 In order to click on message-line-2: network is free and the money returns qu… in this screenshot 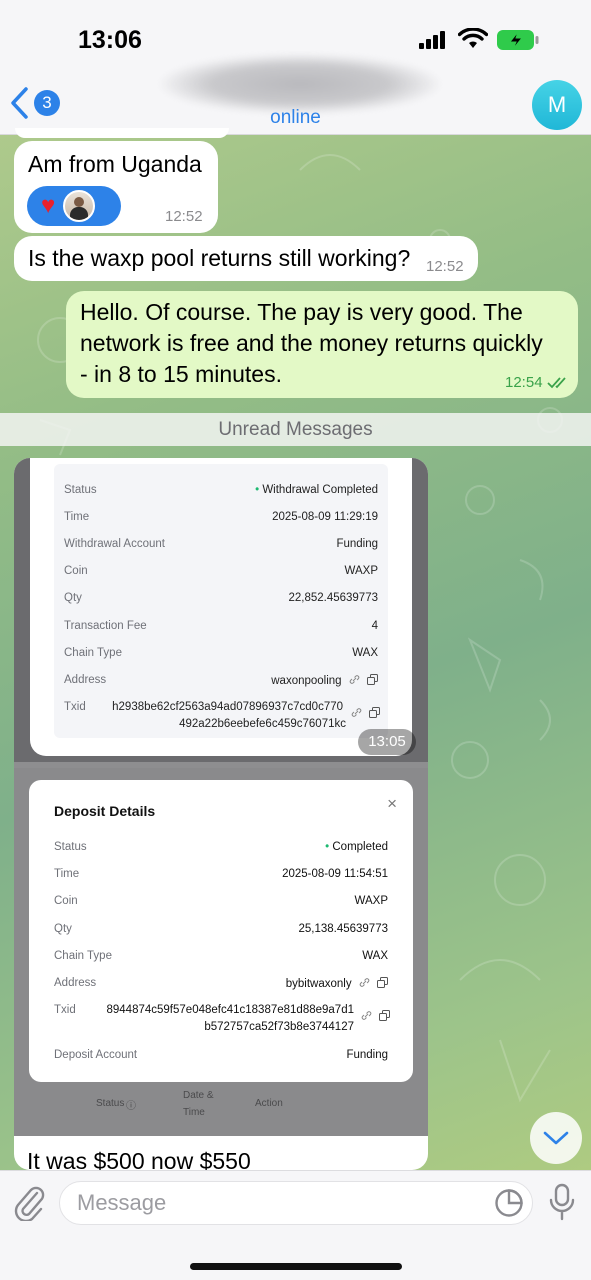, I will do `click(311, 343)`.